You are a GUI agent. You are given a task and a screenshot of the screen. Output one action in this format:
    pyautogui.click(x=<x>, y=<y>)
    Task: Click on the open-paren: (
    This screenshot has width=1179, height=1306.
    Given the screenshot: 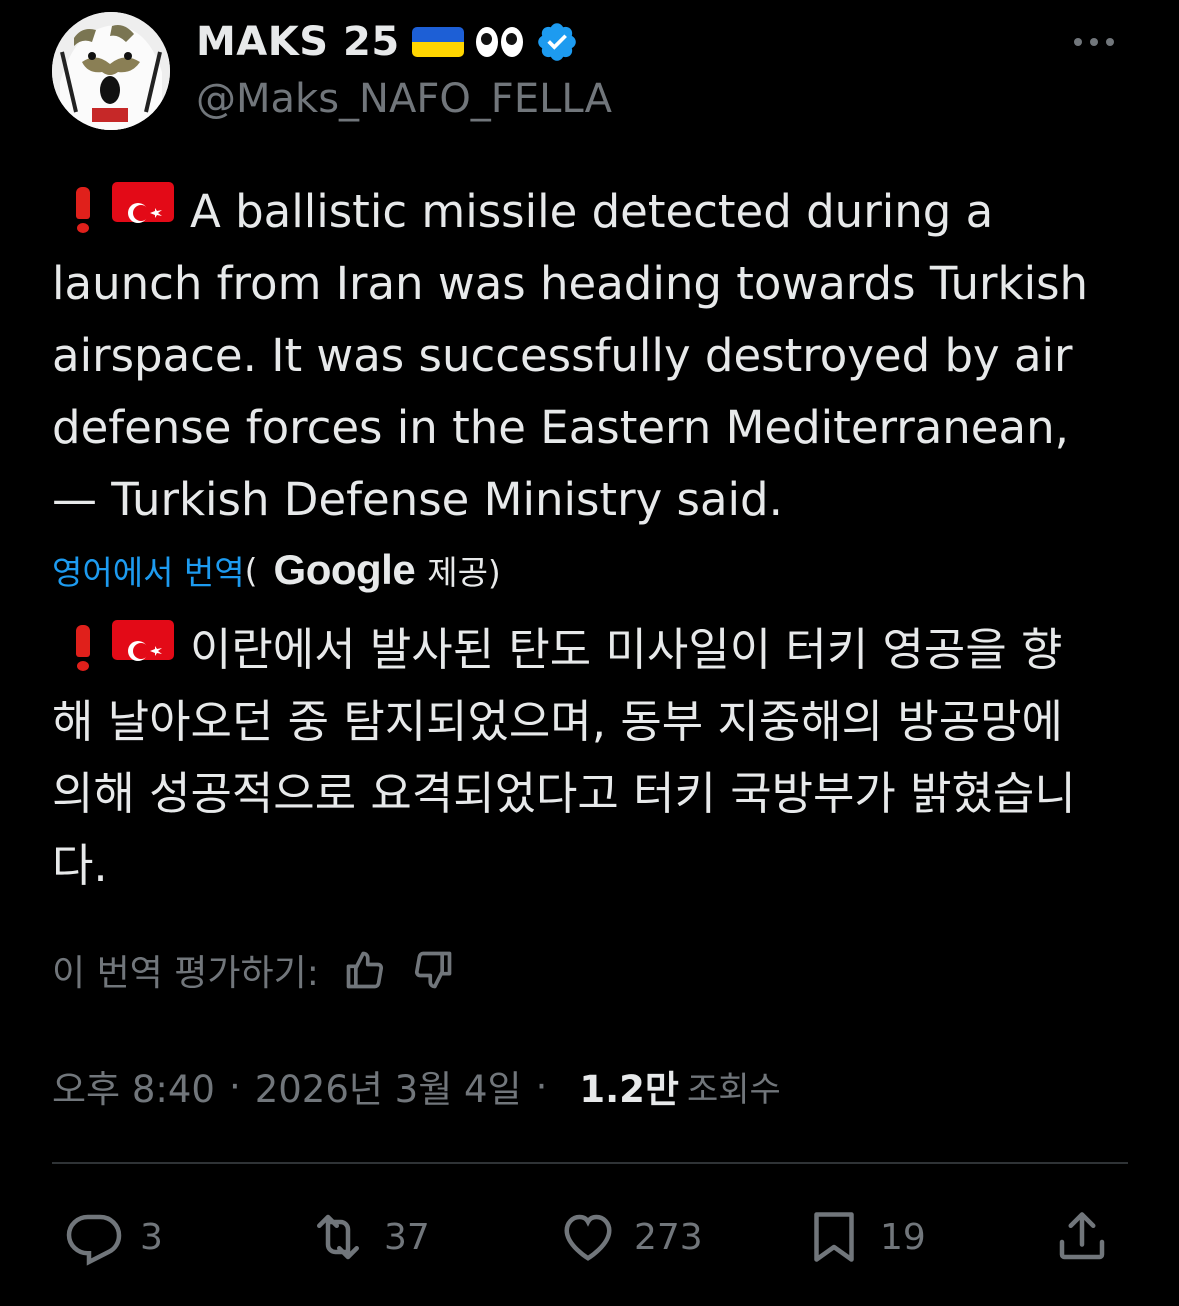 What is the action you would take?
    pyautogui.click(x=251, y=570)
    